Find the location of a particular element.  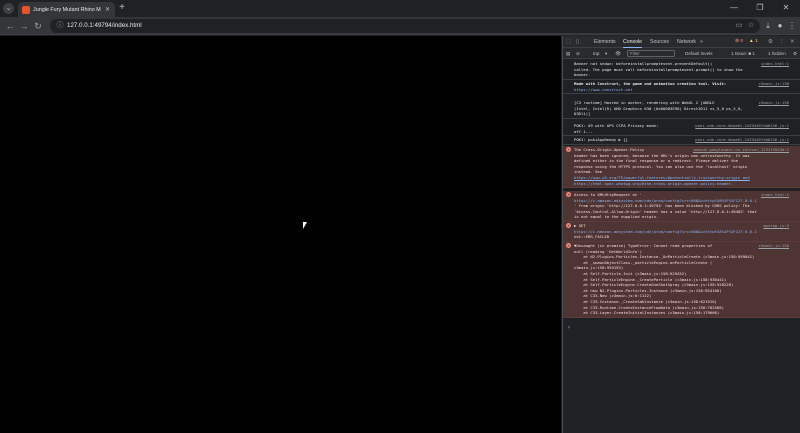

browser-tab-active: Jungle Fury Mutant Rhino Mo... ✕ is located at coordinates (66, 9).